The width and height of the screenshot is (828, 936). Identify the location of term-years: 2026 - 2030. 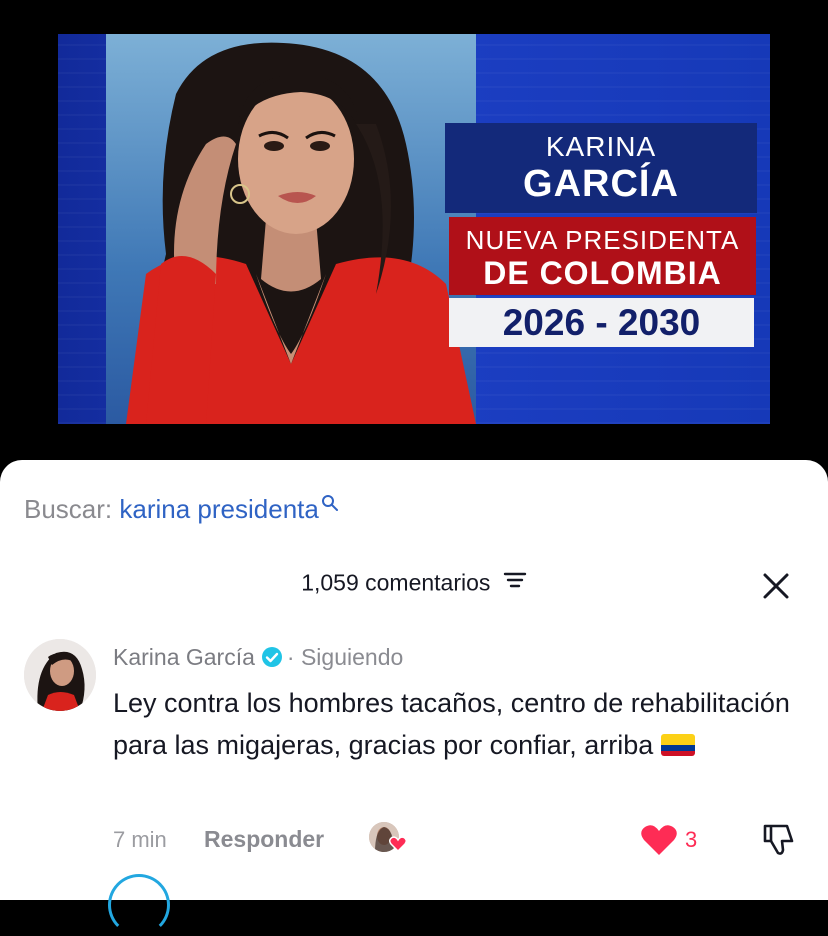
(601, 322).